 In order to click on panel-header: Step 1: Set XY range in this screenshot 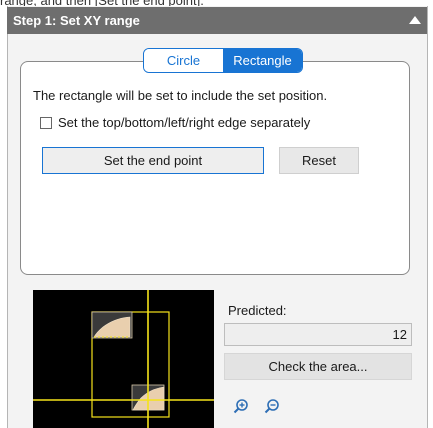, I will do `click(217, 20)`.